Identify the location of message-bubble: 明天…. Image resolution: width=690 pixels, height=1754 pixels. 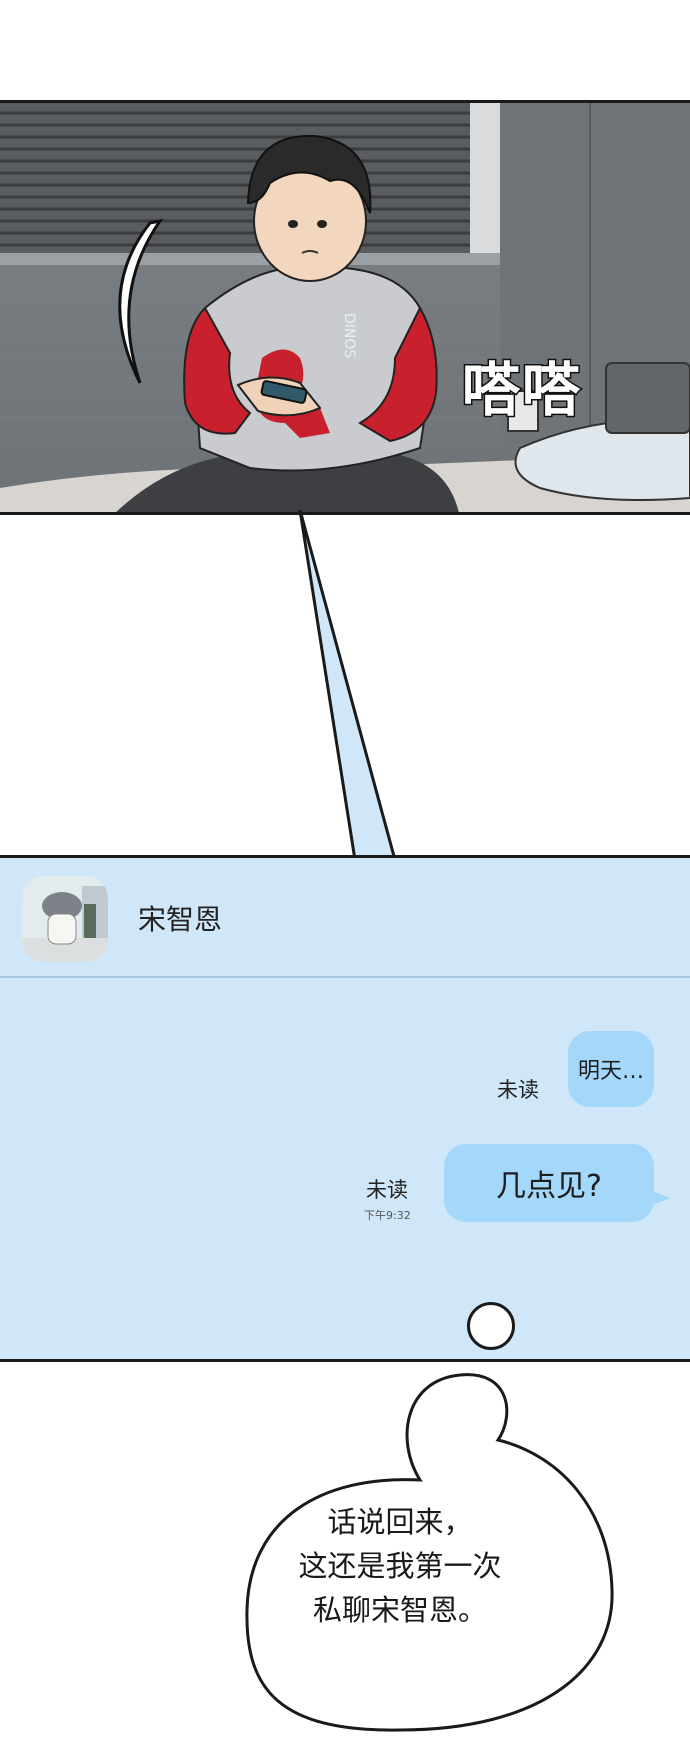
(611, 1069).